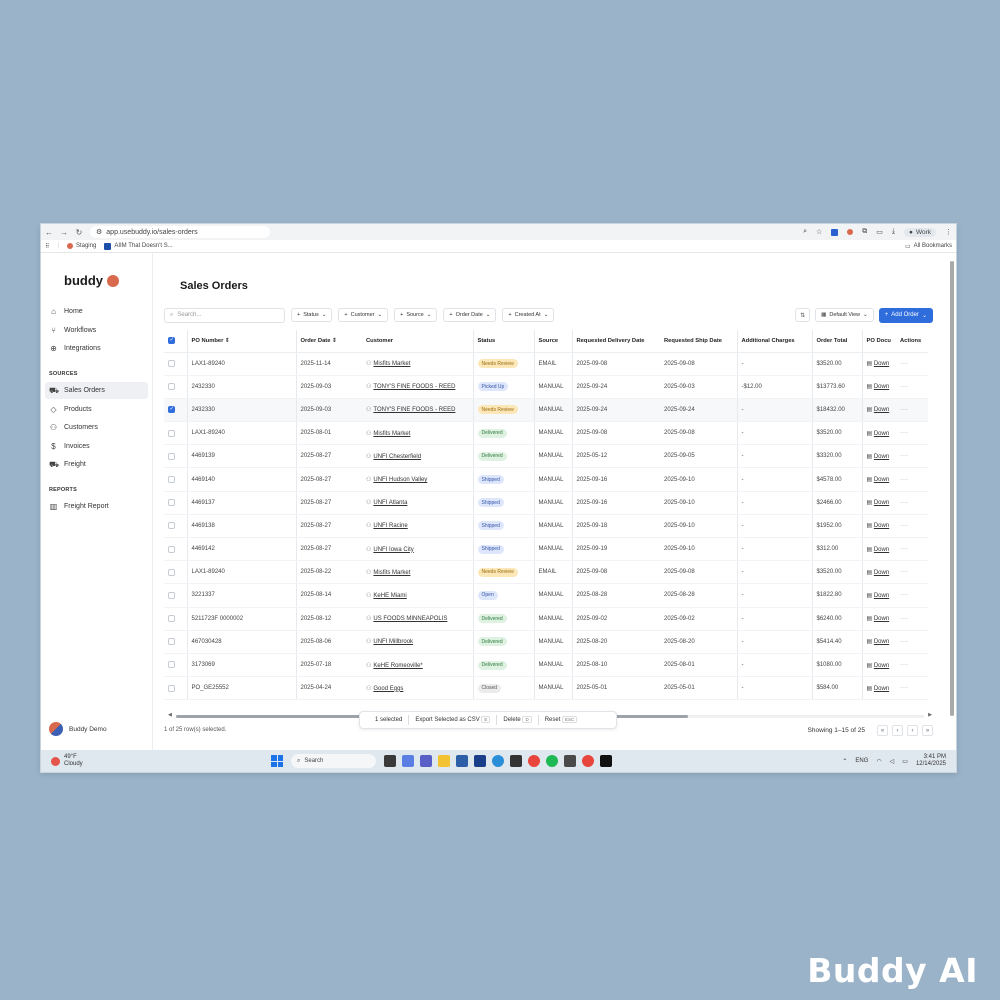 The width and height of the screenshot is (1000, 1000). What do you see at coordinates (96, 390) in the screenshot?
I see `sidebar-item-sales-orders: ⛟ Sales Orders` at bounding box center [96, 390].